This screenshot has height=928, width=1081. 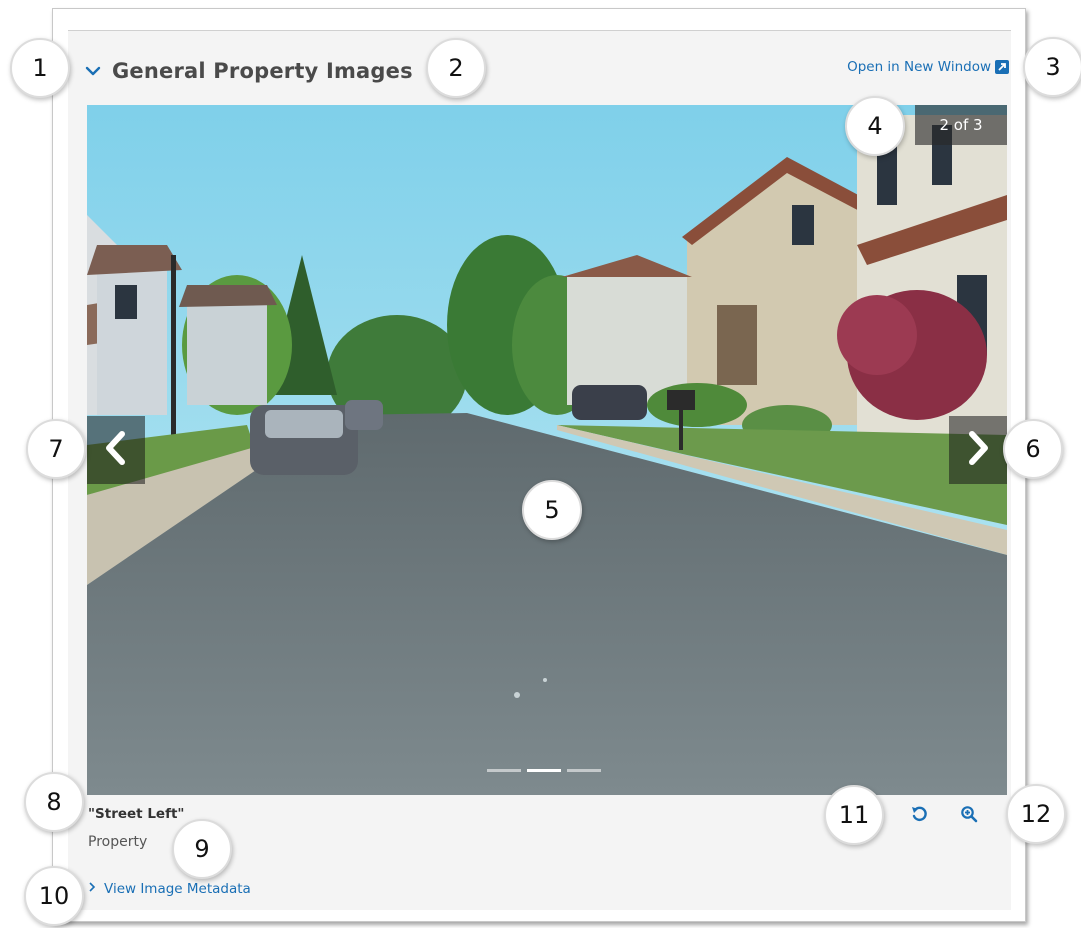 I want to click on annotation-marker-9: 9, so click(x=202, y=849).